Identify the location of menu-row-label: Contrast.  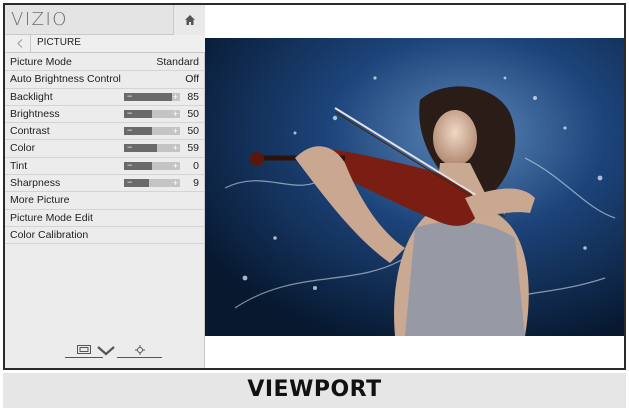
(30, 131).